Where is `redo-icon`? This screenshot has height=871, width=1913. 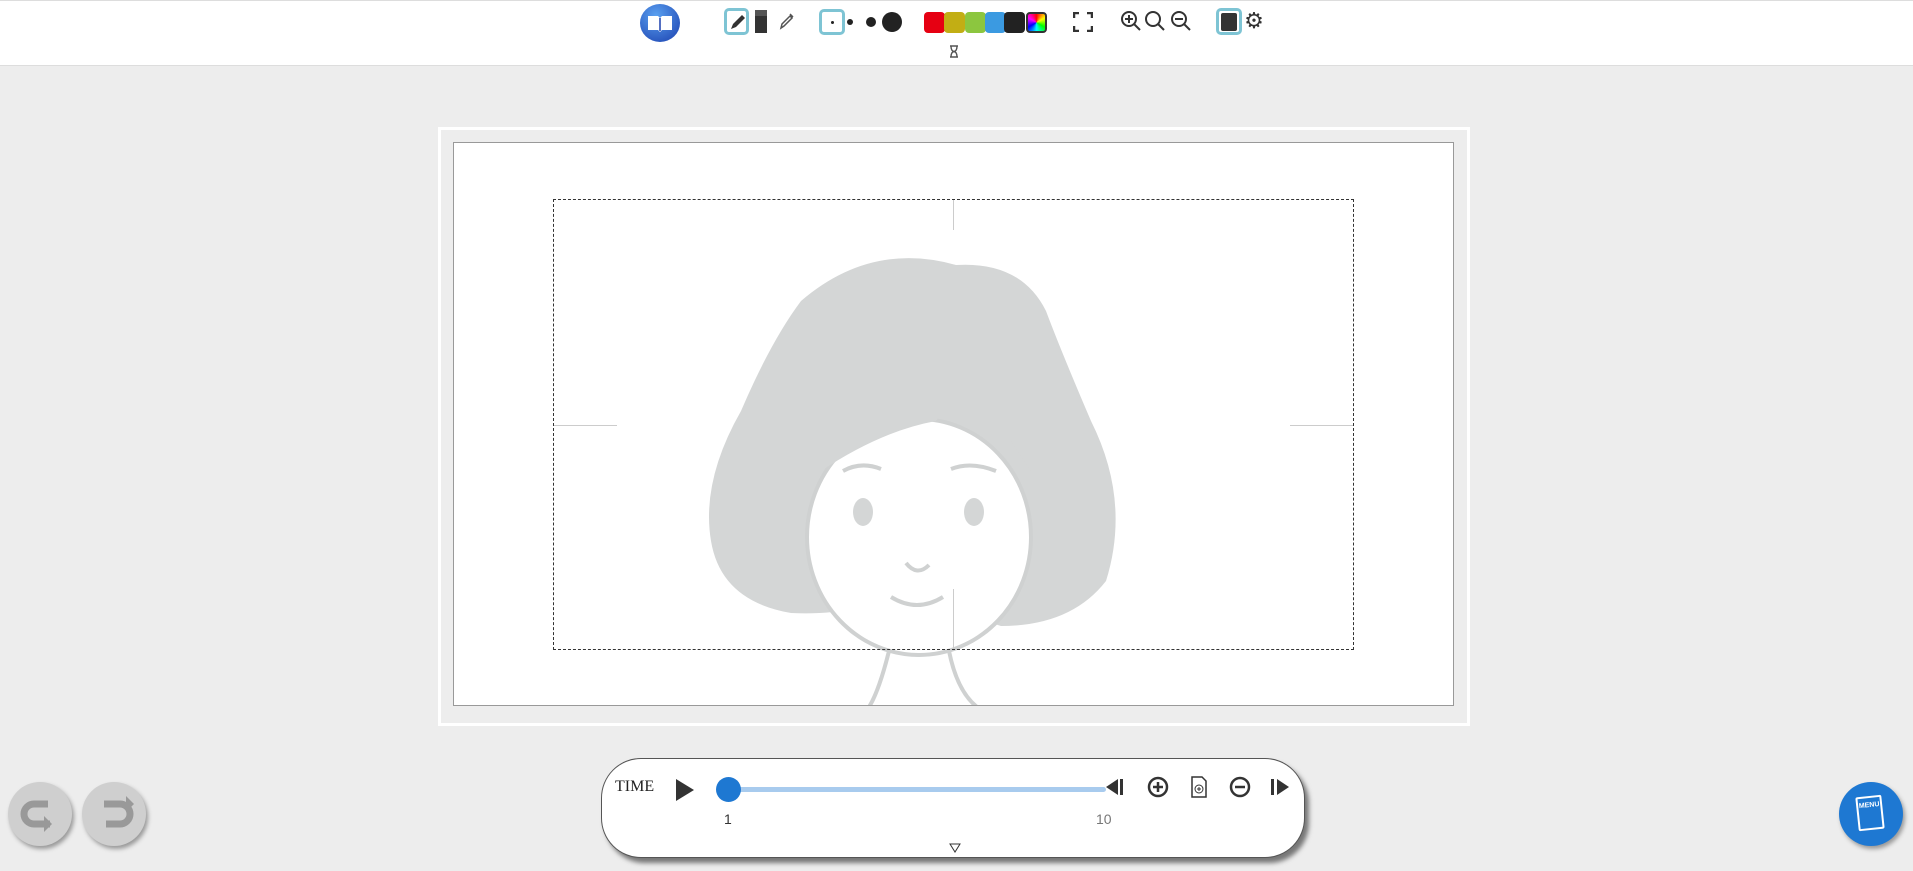 redo-icon is located at coordinates (119, 812).